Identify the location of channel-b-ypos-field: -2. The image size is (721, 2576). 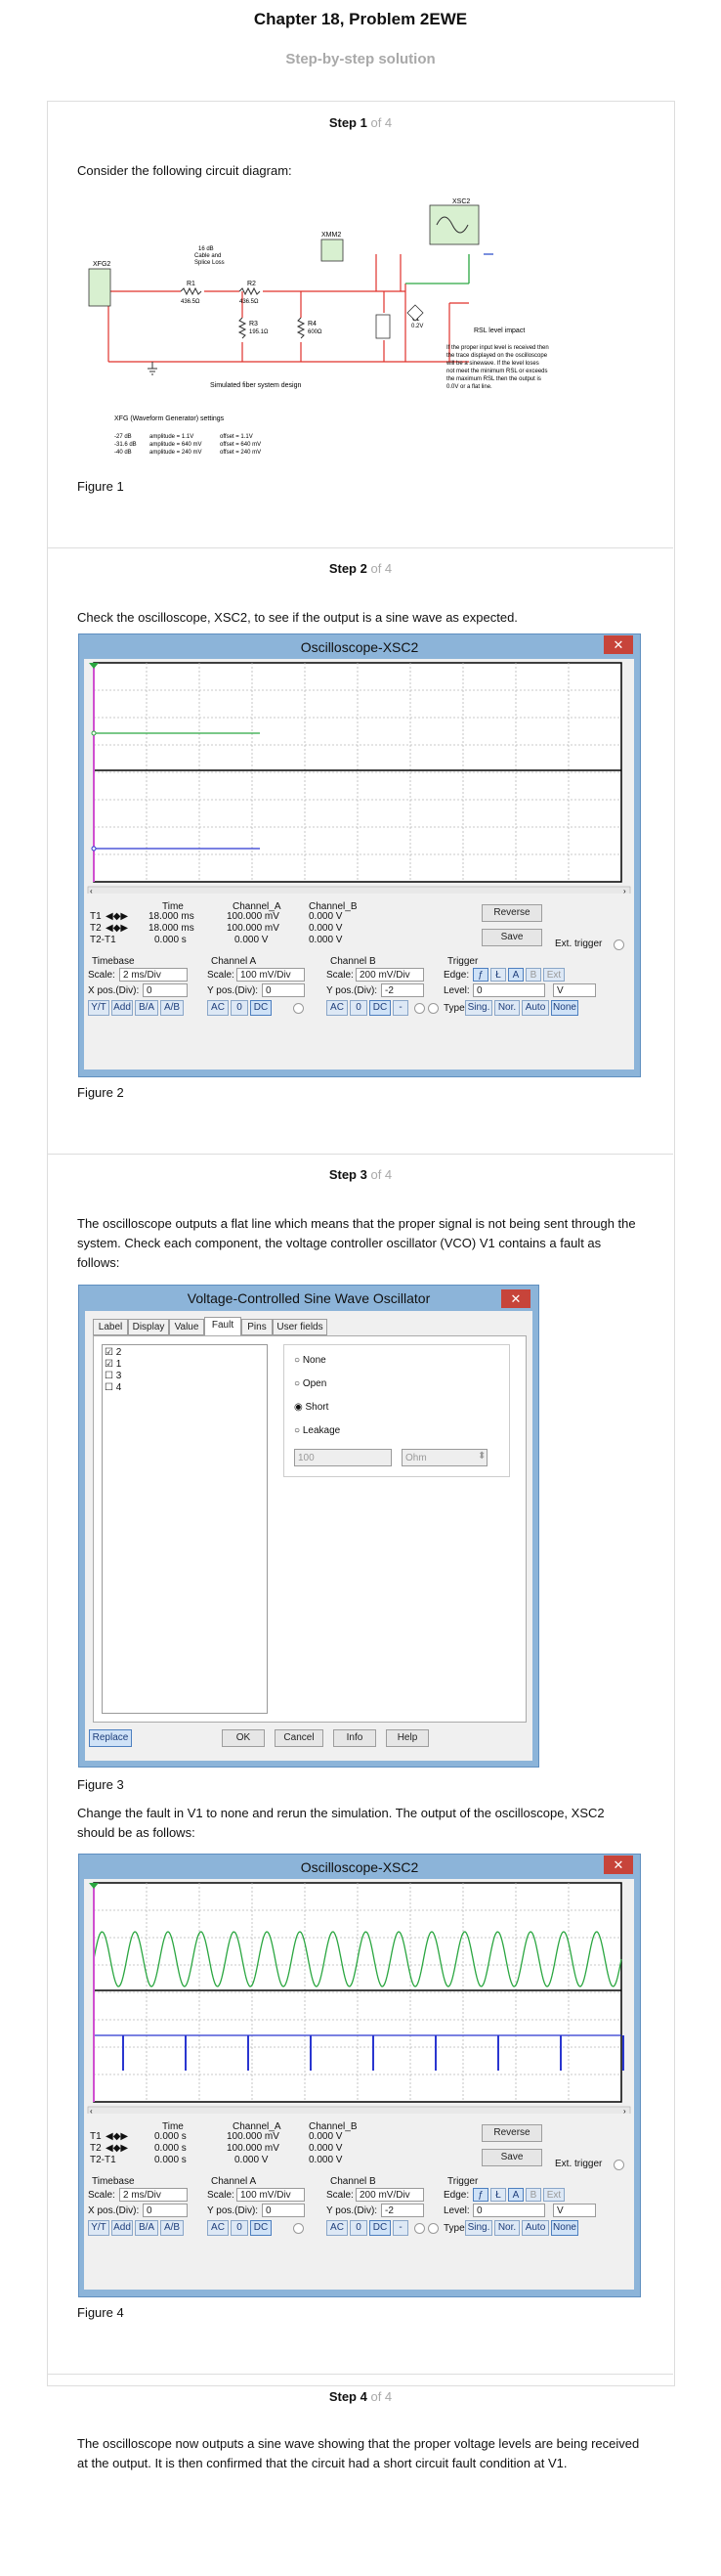
(403, 990).